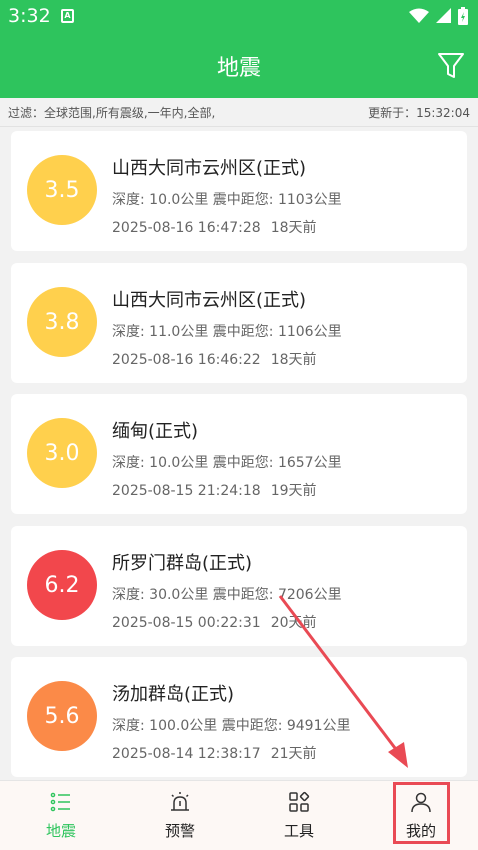  I want to click on app-bar: 地震, so click(239, 66).